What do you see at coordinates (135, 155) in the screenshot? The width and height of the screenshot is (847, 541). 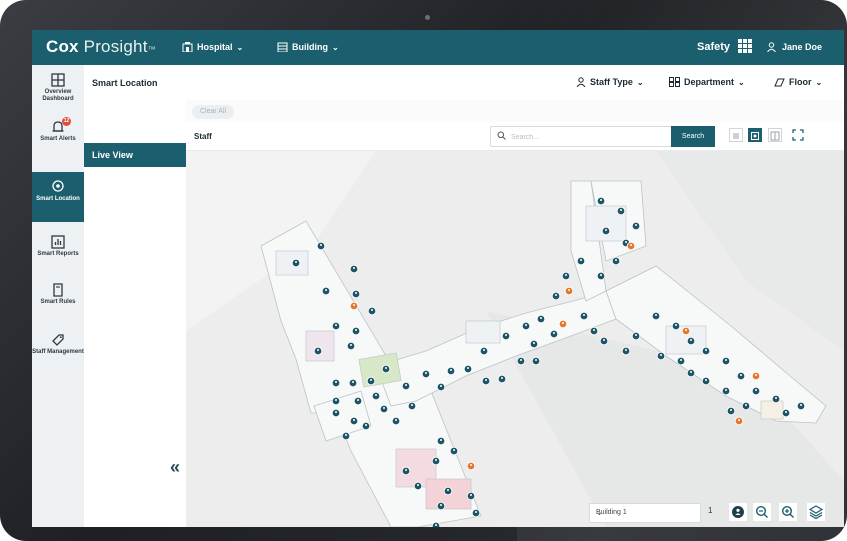 I see `live-view-tab: Live View` at bounding box center [135, 155].